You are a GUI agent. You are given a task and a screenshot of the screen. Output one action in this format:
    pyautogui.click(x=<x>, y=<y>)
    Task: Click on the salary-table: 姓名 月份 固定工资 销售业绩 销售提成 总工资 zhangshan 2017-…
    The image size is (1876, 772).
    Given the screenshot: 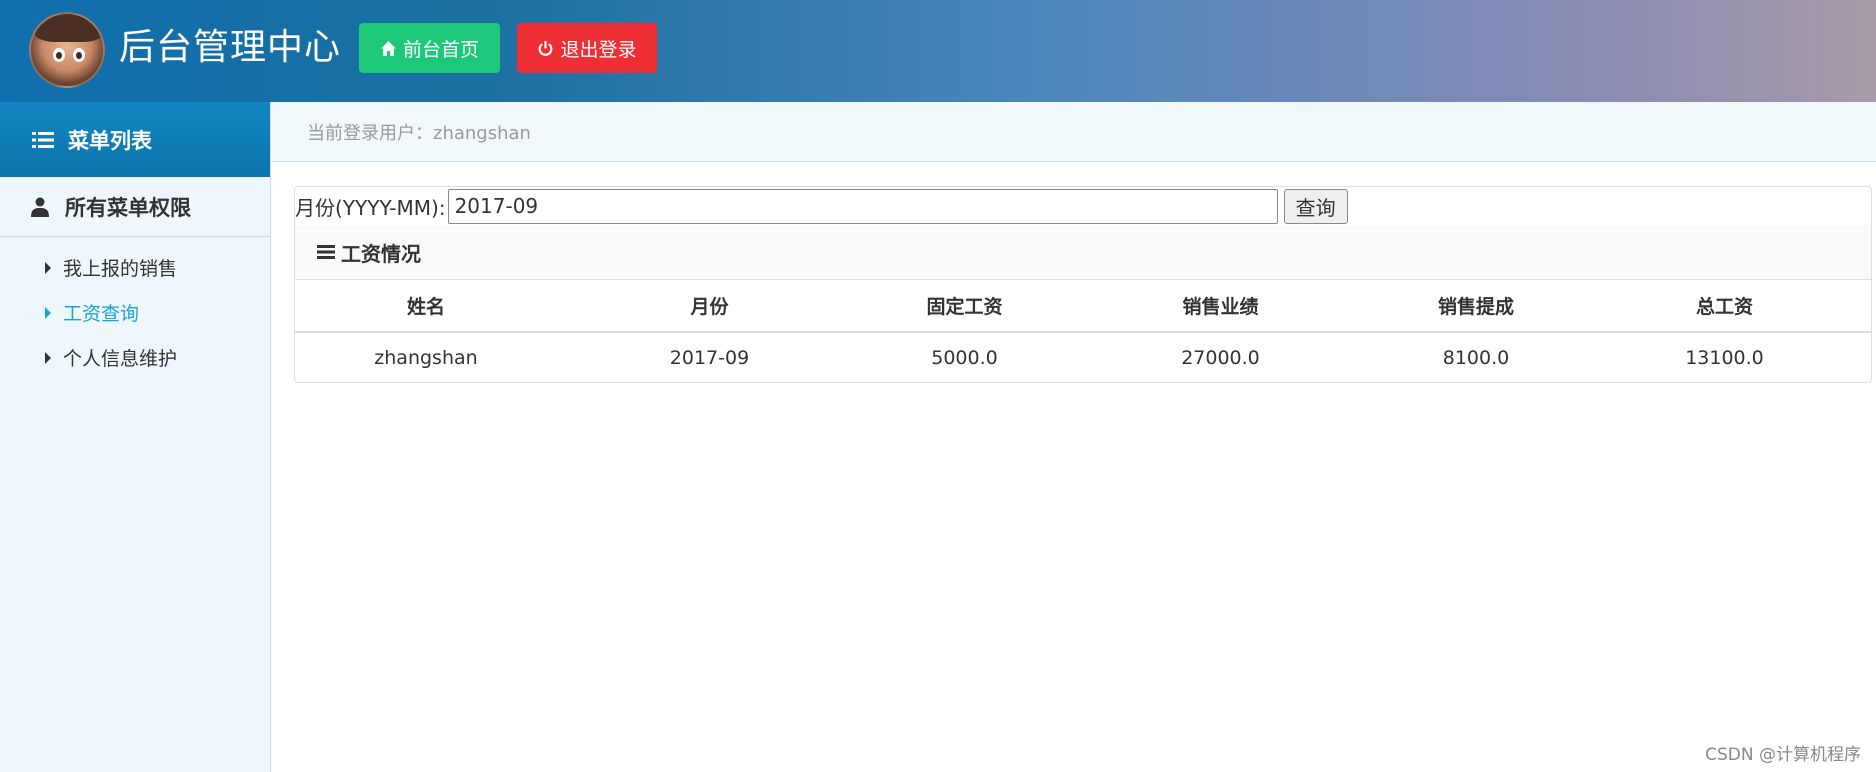 What is the action you would take?
    pyautogui.click(x=1083, y=331)
    